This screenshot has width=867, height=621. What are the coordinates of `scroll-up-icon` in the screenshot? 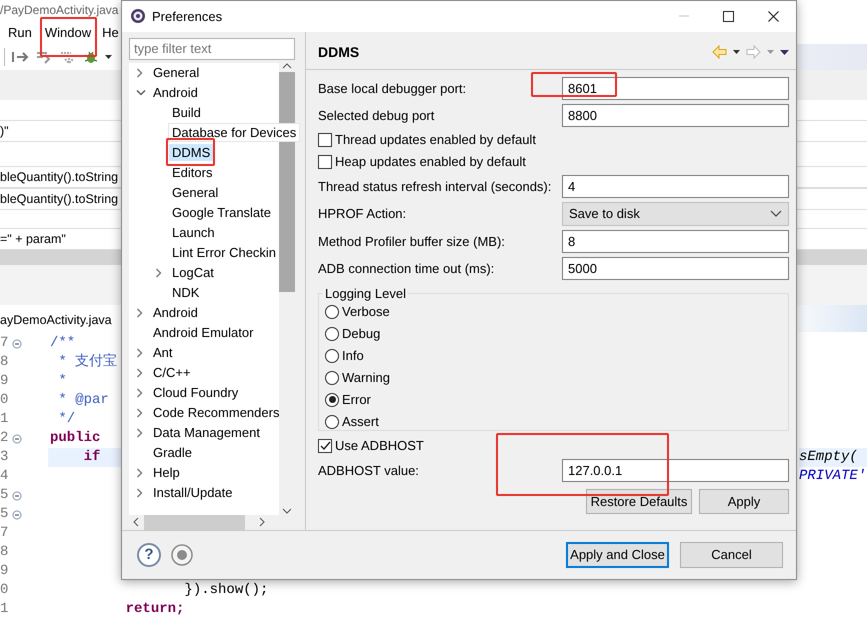 It's located at (287, 66).